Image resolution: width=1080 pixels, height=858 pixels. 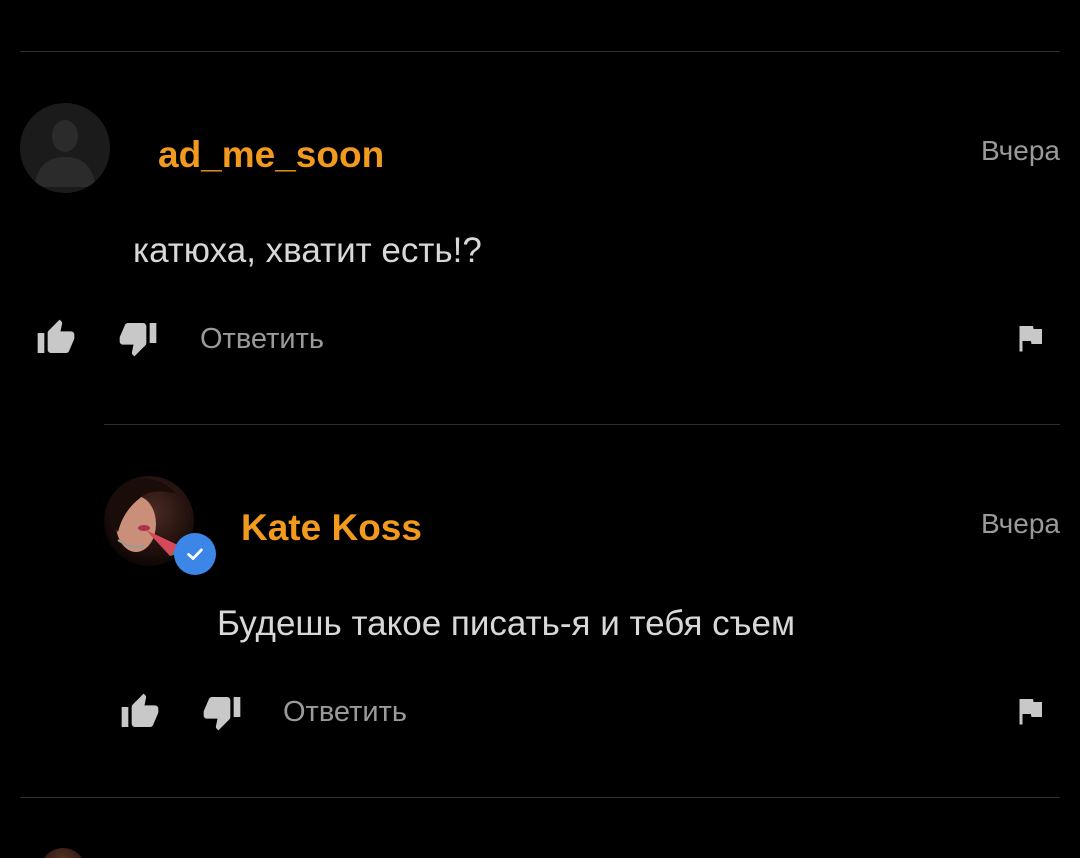 I want to click on checkmark-icon, so click(x=195, y=554).